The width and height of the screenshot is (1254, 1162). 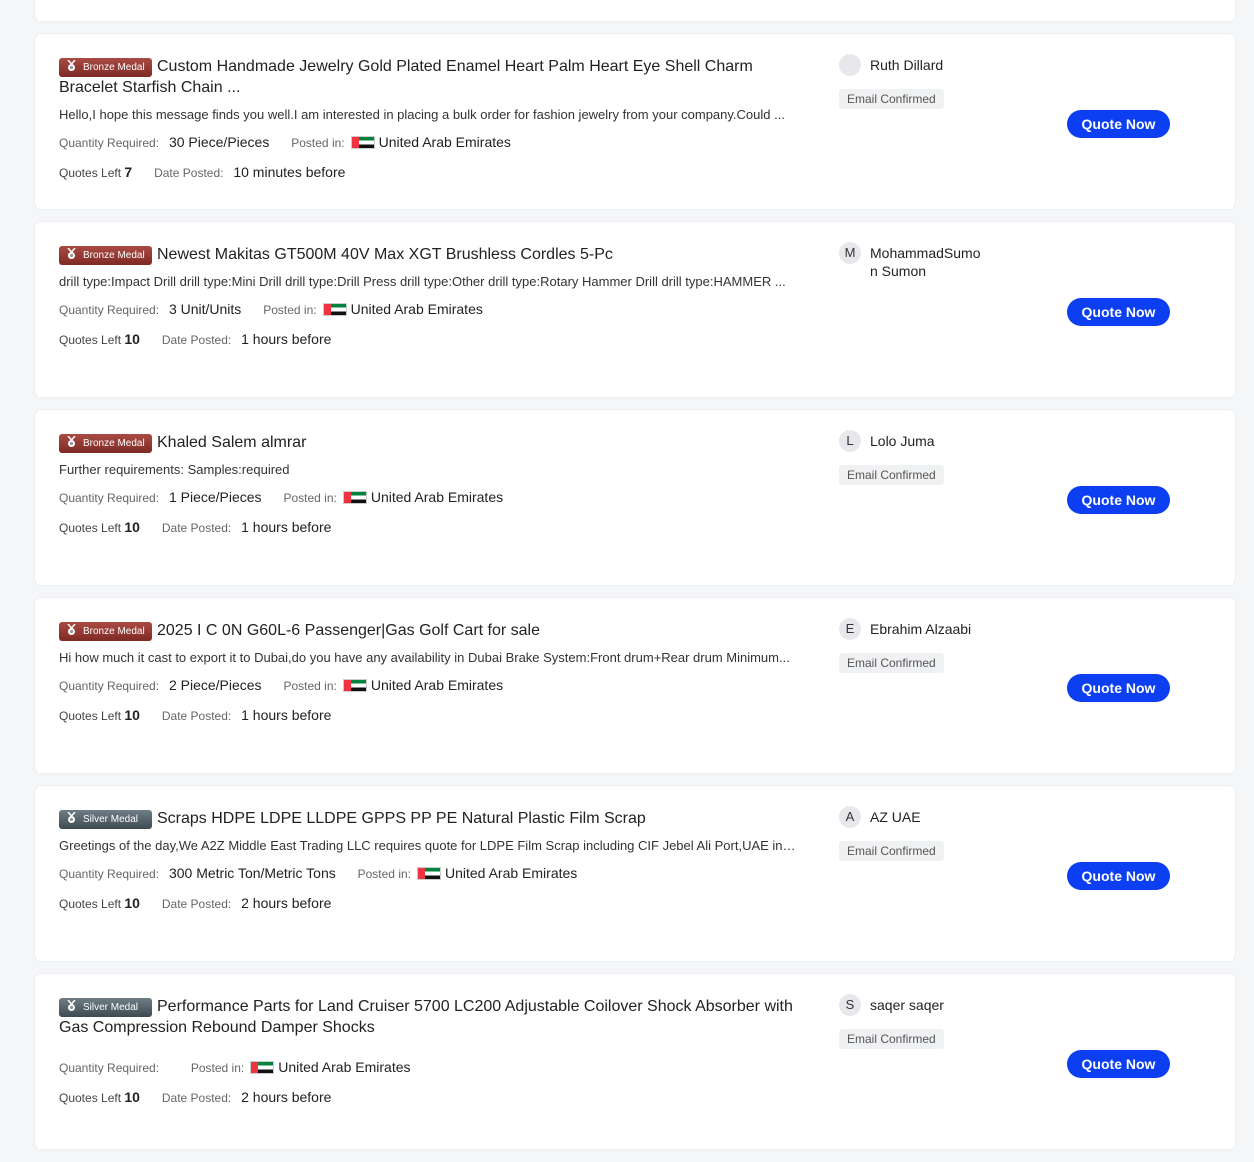 I want to click on date-posted-value: 10 minutes before, so click(x=289, y=172).